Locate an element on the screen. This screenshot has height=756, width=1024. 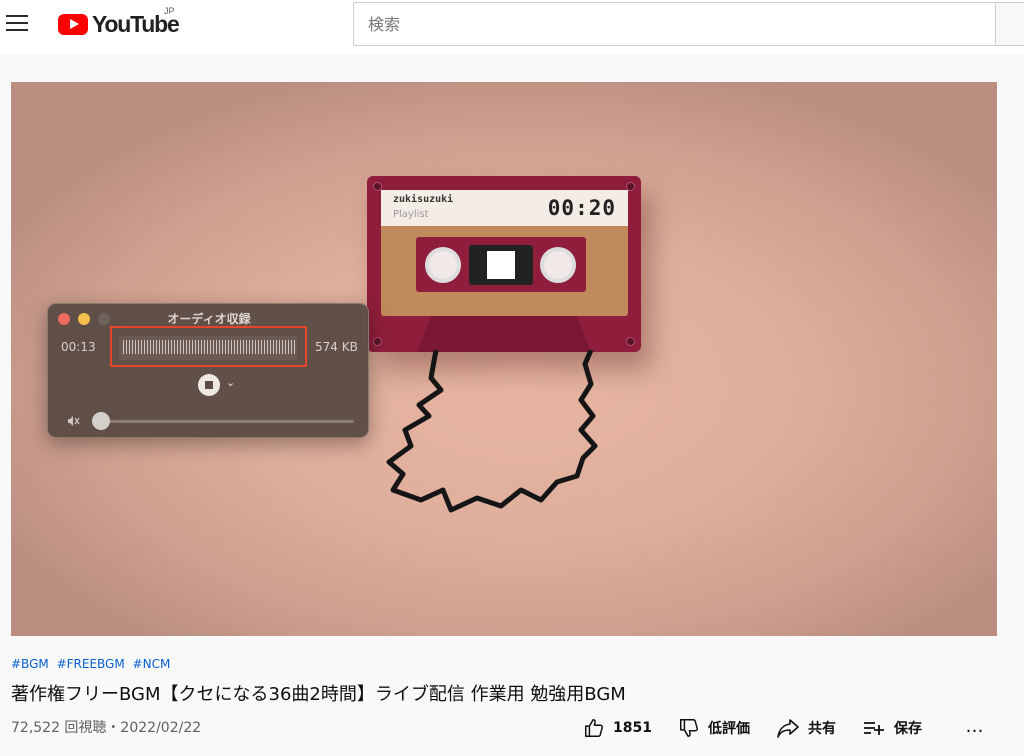
cassette-illustration: zukisuzuki Playlist 00:20 is located at coordinates (504, 264).